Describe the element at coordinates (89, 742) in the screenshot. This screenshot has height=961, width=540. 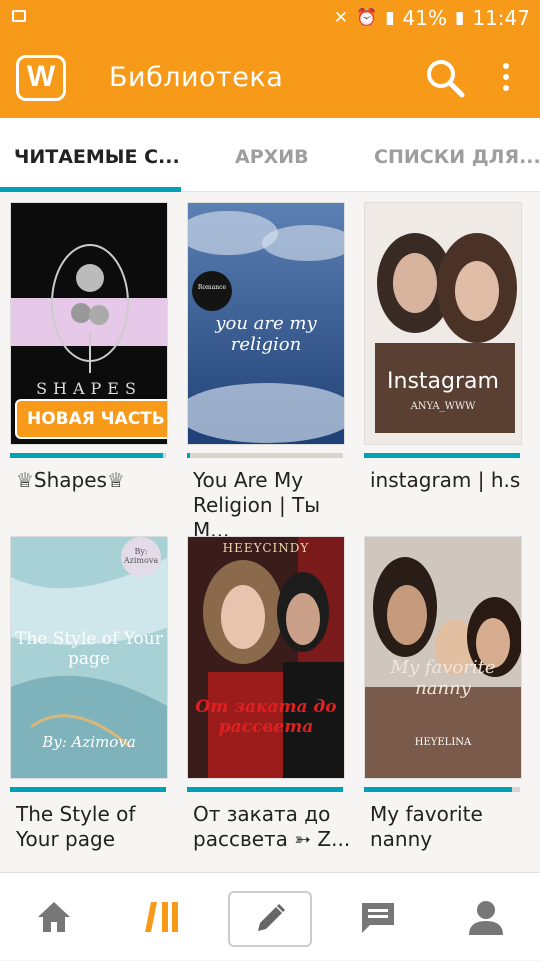
I see `cover-author: By: Azimova` at that location.